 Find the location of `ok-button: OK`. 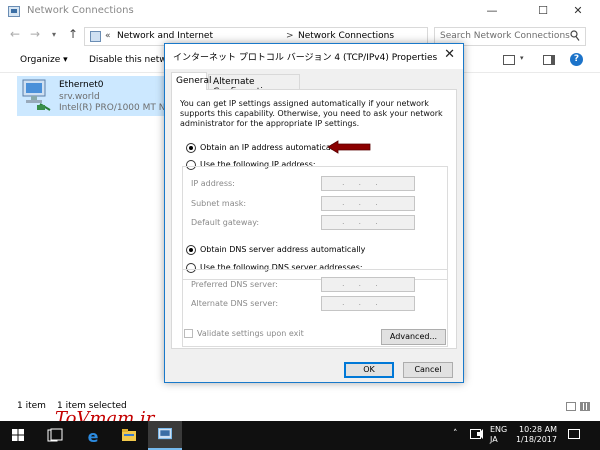

ok-button: OK is located at coordinates (369, 370).